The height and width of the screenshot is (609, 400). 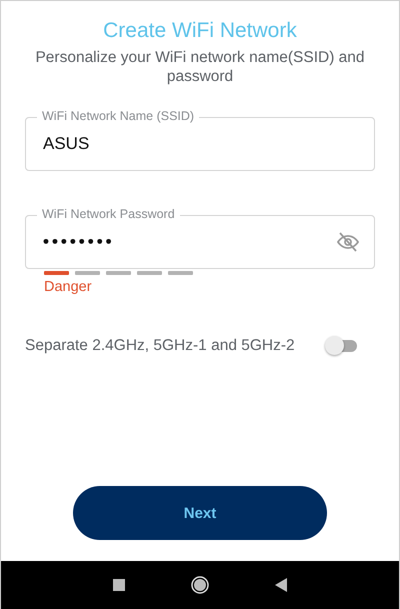 I want to click on toggle-label: Separate 2.4GHz, 5GHz-1 and 5GHz-2, so click(x=160, y=346).